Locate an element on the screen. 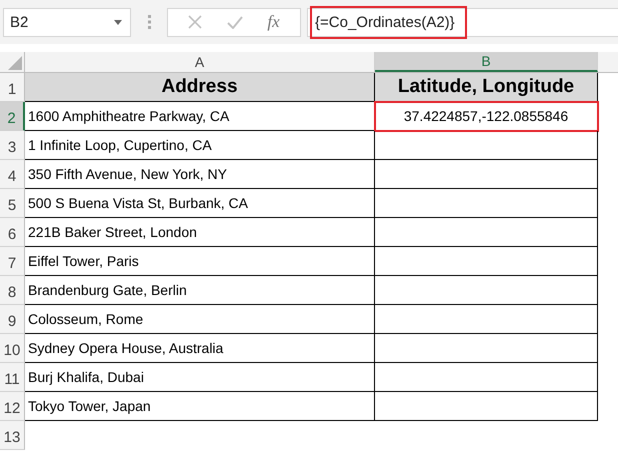  table-cell: Burj Khalifa, Dubai is located at coordinates (200, 377).